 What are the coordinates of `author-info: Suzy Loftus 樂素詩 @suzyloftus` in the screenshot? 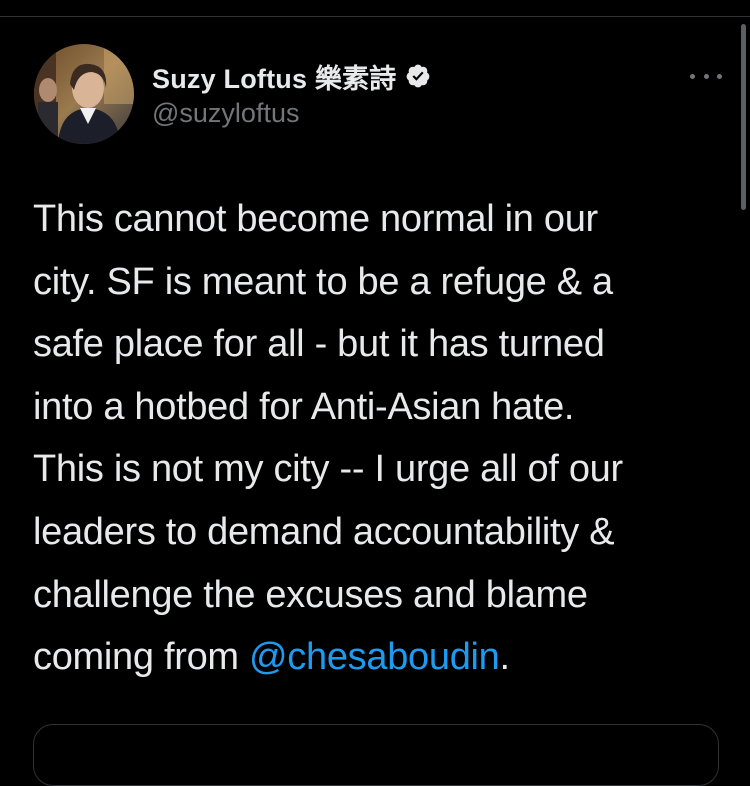 It's located at (291, 93).